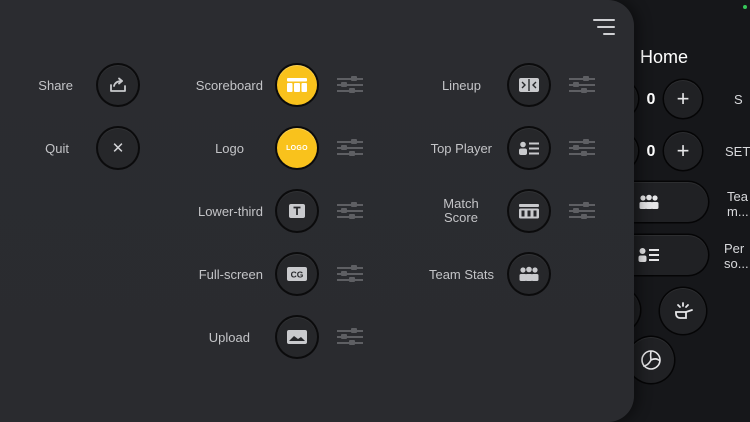 This screenshot has width=750, height=422. What do you see at coordinates (745, 7) in the screenshot?
I see `status-indicator` at bounding box center [745, 7].